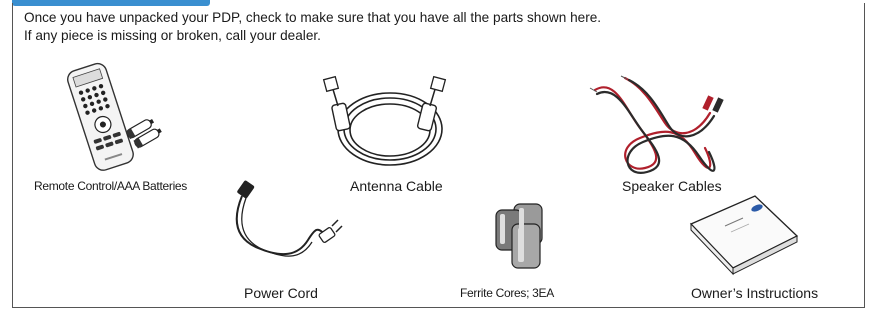 Image resolution: width=877 pixels, height=319 pixels. What do you see at coordinates (744, 235) in the screenshot?
I see `owners-instructions-image` at bounding box center [744, 235].